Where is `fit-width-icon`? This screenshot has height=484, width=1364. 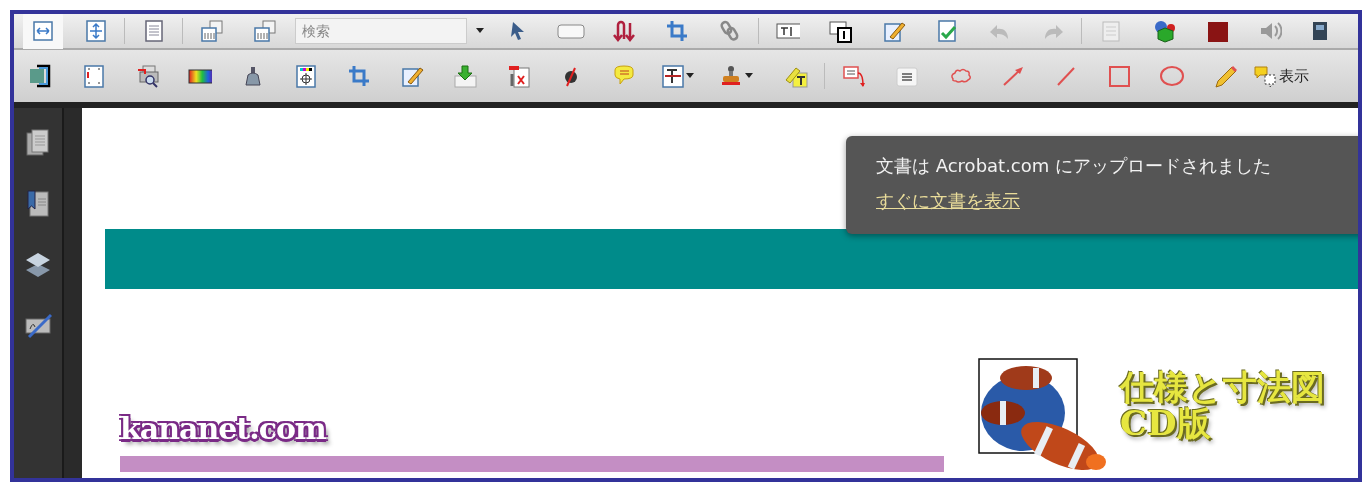
fit-width-icon is located at coordinates (42, 31).